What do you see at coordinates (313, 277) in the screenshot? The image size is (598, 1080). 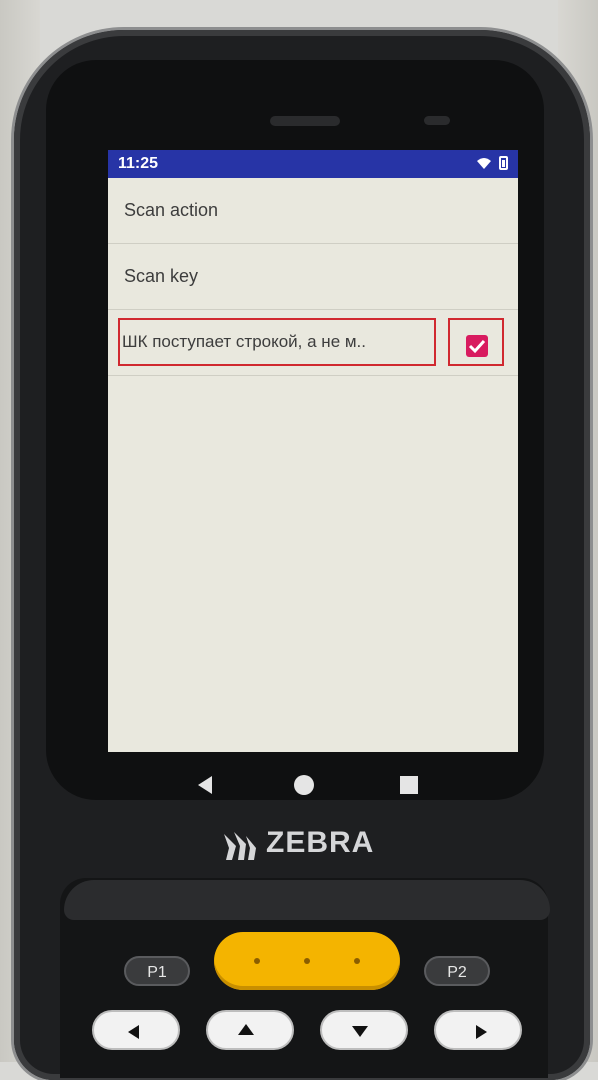 I see `pref-scan-key: Scan key` at bounding box center [313, 277].